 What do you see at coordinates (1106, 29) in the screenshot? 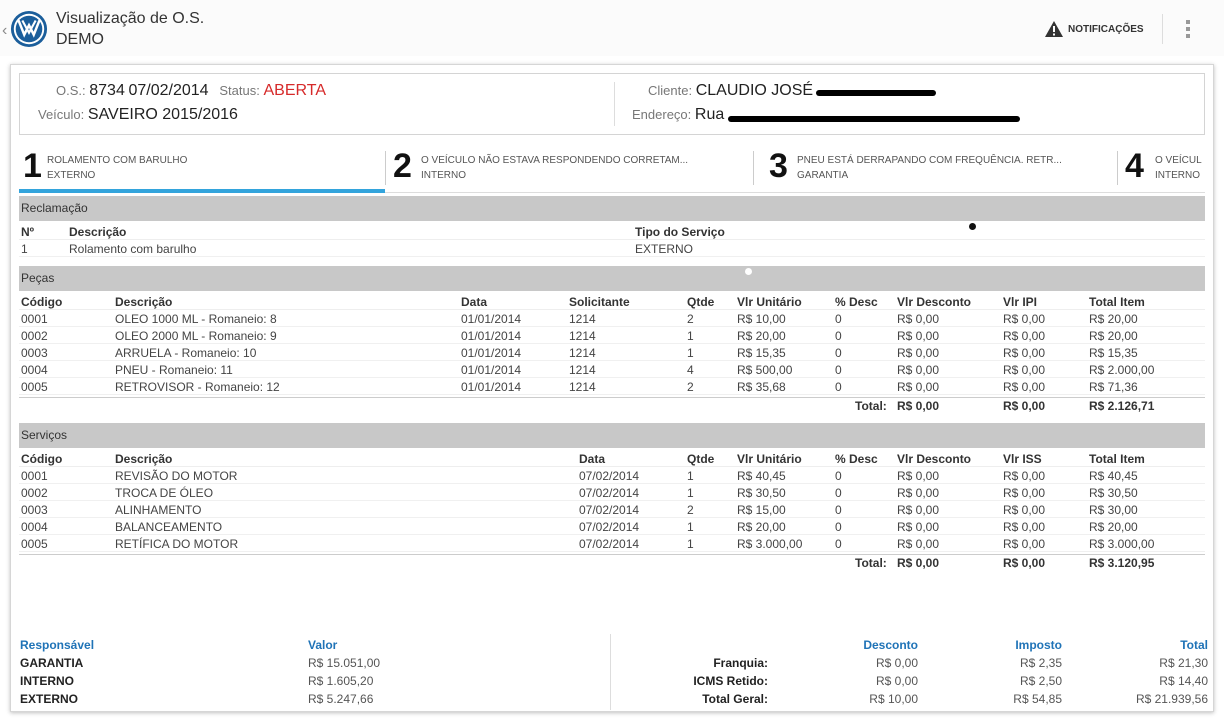
I see `notifications-label: NOTIFICAÇÕES` at bounding box center [1106, 29].